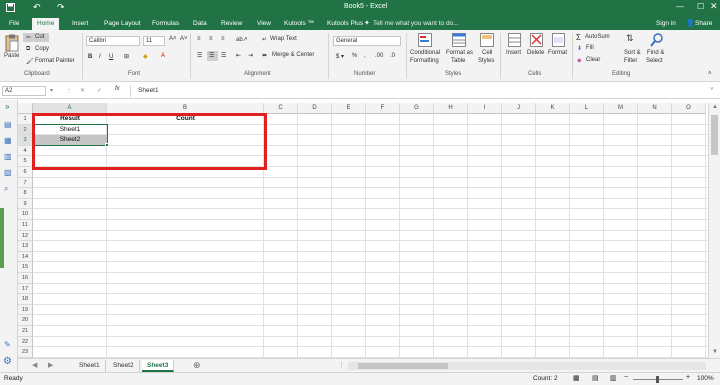  I want to click on share-button: Share, so click(703, 23).